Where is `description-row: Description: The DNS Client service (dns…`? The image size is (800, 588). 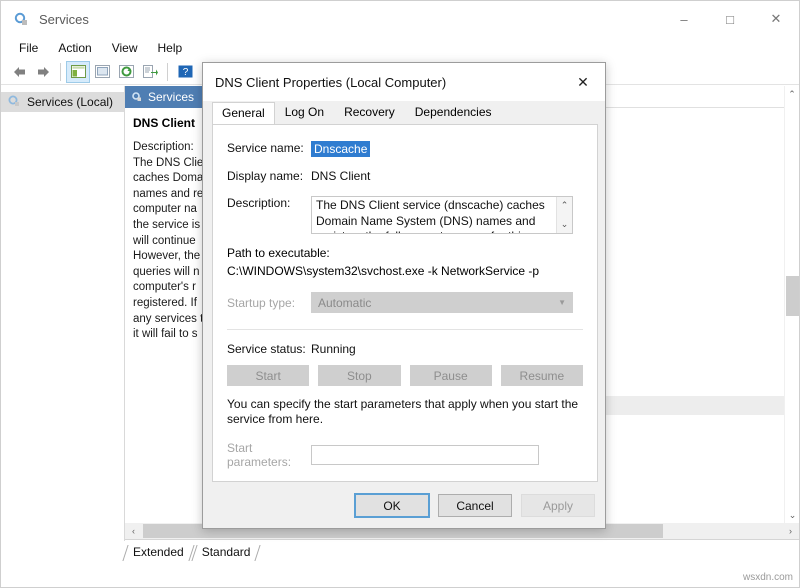 description-row: Description: The DNS Client service (dns… is located at coordinates (405, 215).